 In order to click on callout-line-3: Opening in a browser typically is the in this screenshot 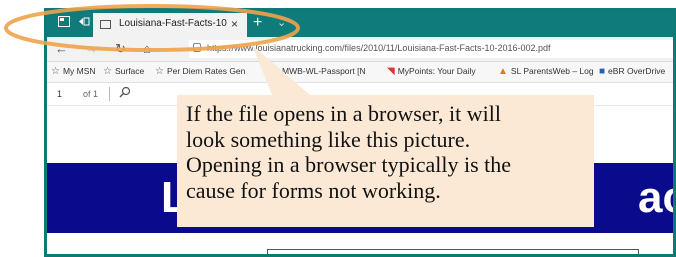, I will do `click(349, 164)`.